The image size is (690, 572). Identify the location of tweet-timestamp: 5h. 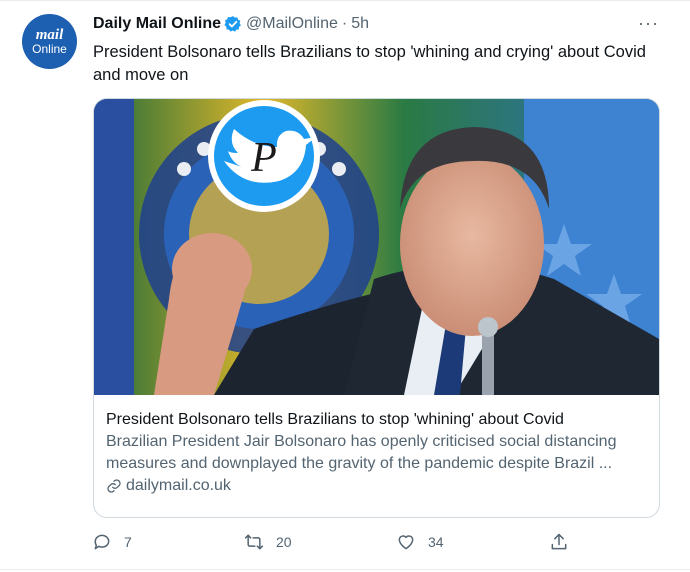
(360, 24).